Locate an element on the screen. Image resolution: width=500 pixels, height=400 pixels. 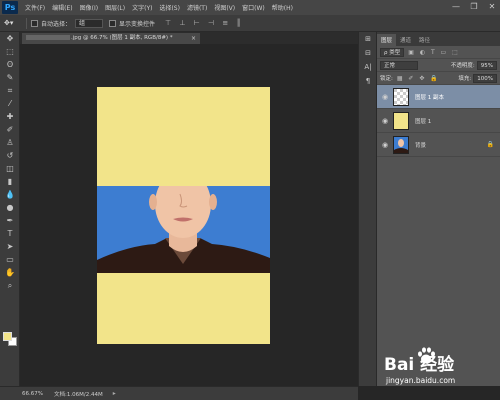
tools-panel: ✥ ⬚ ʘ ✎ ⌗ ⁄ ✚ ✐ ♙ ↺ ◫ ▮ 💧 ● ✒ T ➤ ▭ ✋ ⌕ is located at coordinates (10, 209).